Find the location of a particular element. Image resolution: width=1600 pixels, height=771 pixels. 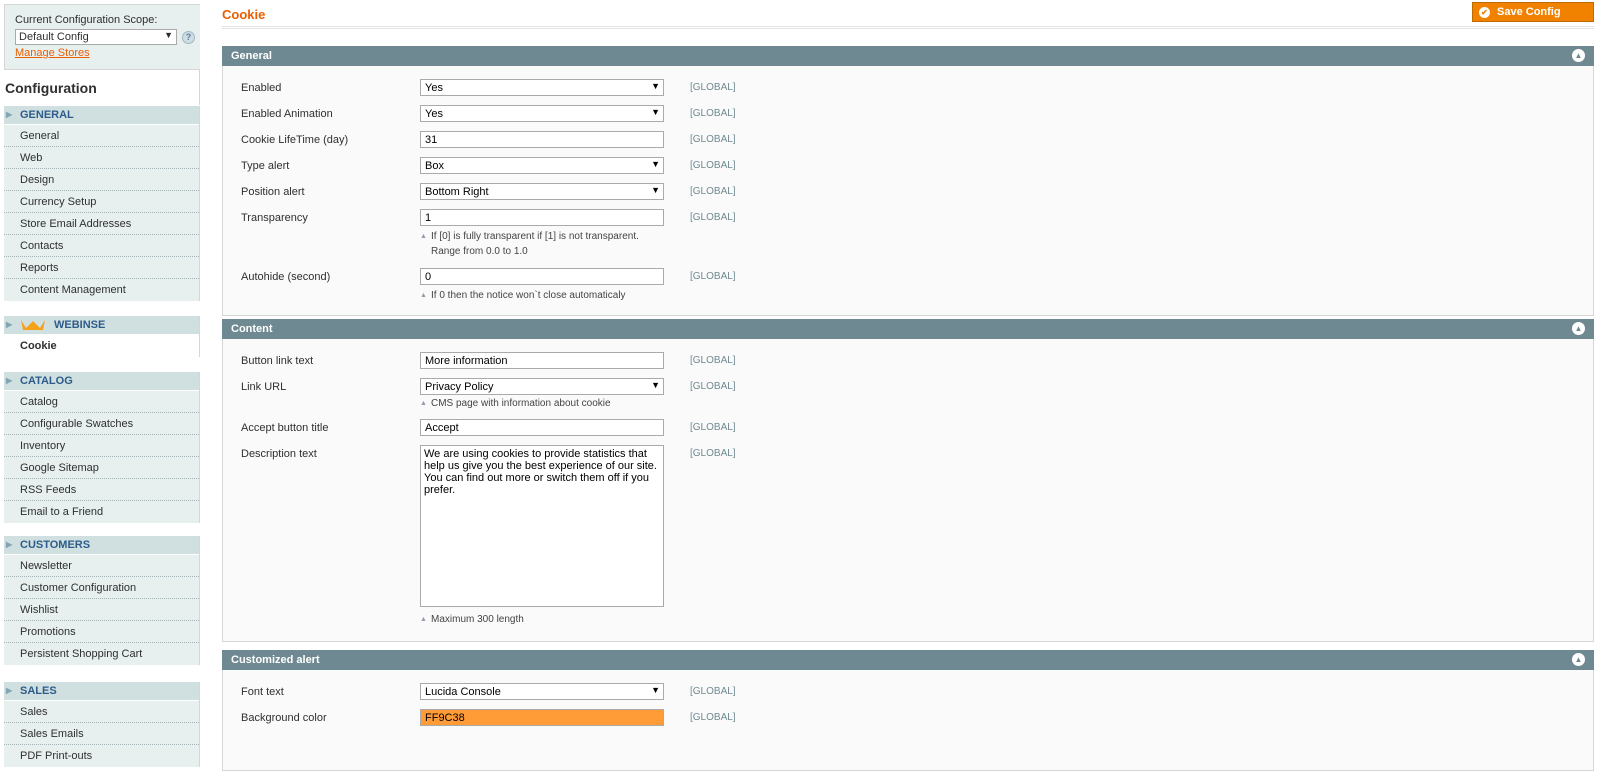

fieldset-title: General is located at coordinates (251, 56).